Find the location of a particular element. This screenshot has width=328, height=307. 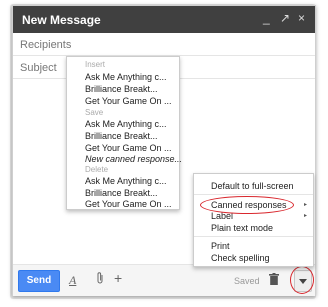

menu-item-default-full-screen: Default to full-screen is located at coordinates (252, 186).